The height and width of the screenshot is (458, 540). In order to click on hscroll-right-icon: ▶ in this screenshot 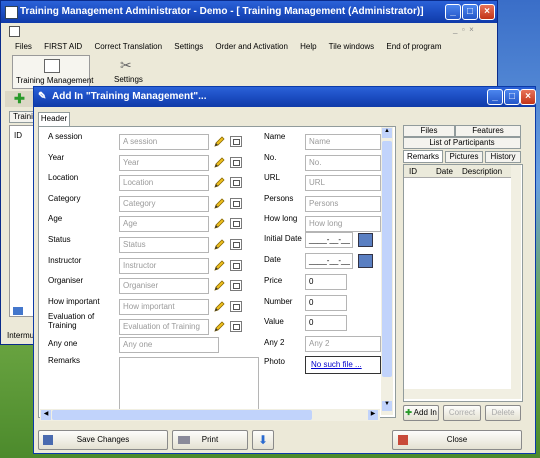, I will do `click(373, 415)`.